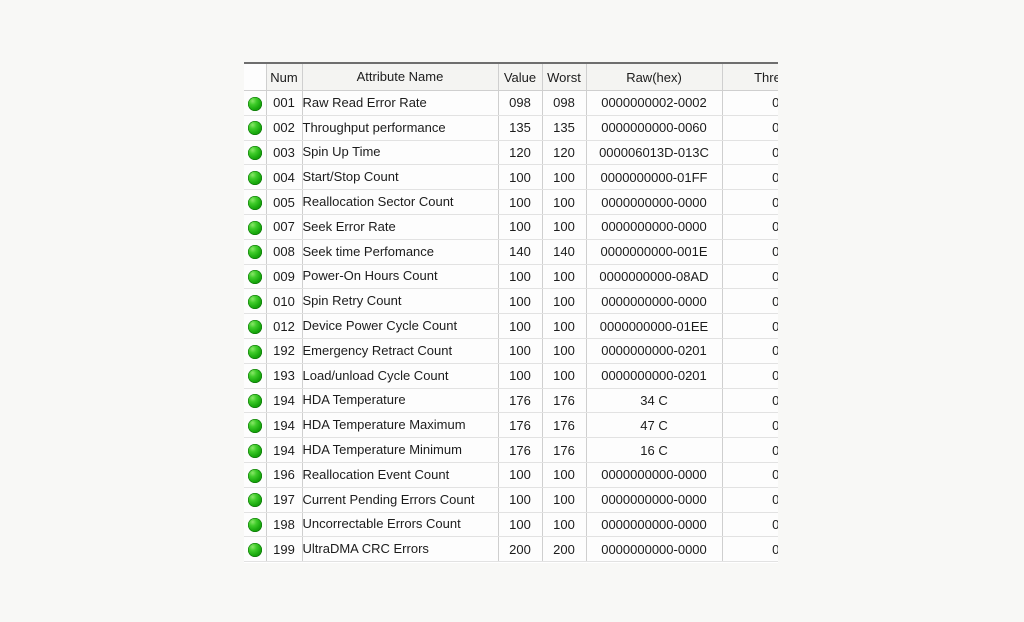  What do you see at coordinates (400, 128) in the screenshot?
I see `cell-attribute-name: Throughput performance` at bounding box center [400, 128].